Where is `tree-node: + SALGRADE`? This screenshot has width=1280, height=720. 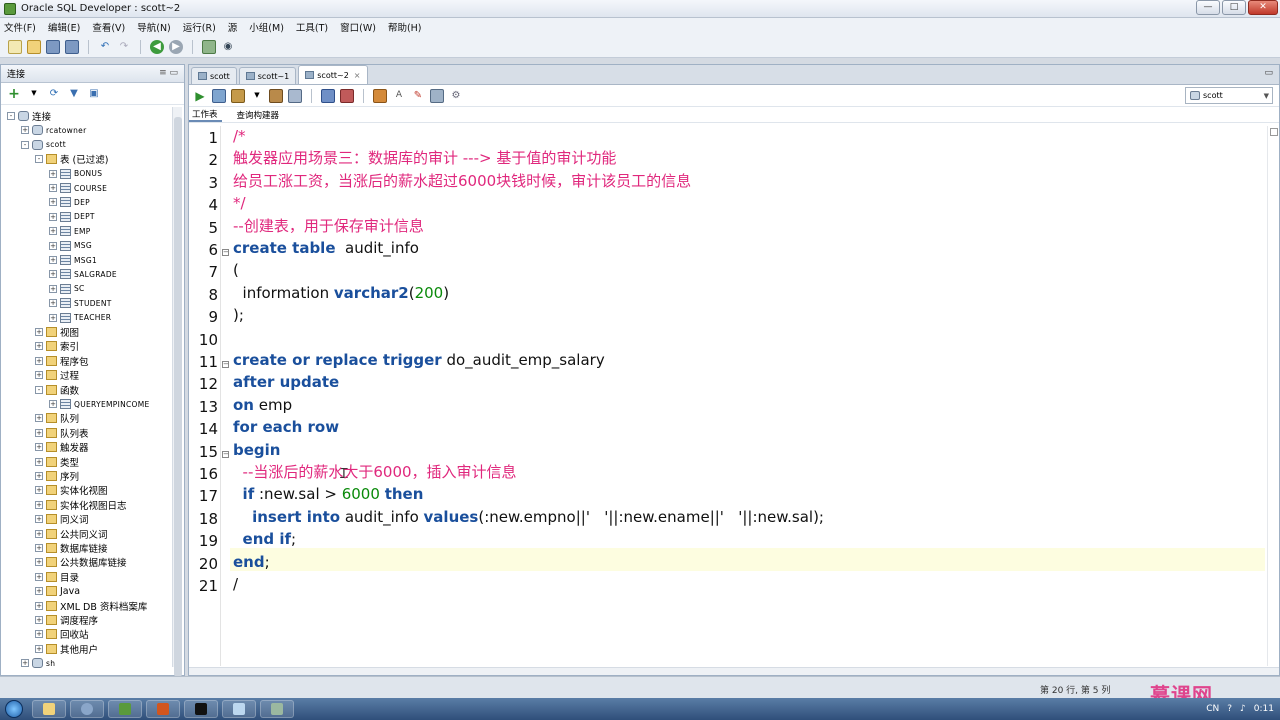
tree-node: + SALGRADE is located at coordinates (83, 274).